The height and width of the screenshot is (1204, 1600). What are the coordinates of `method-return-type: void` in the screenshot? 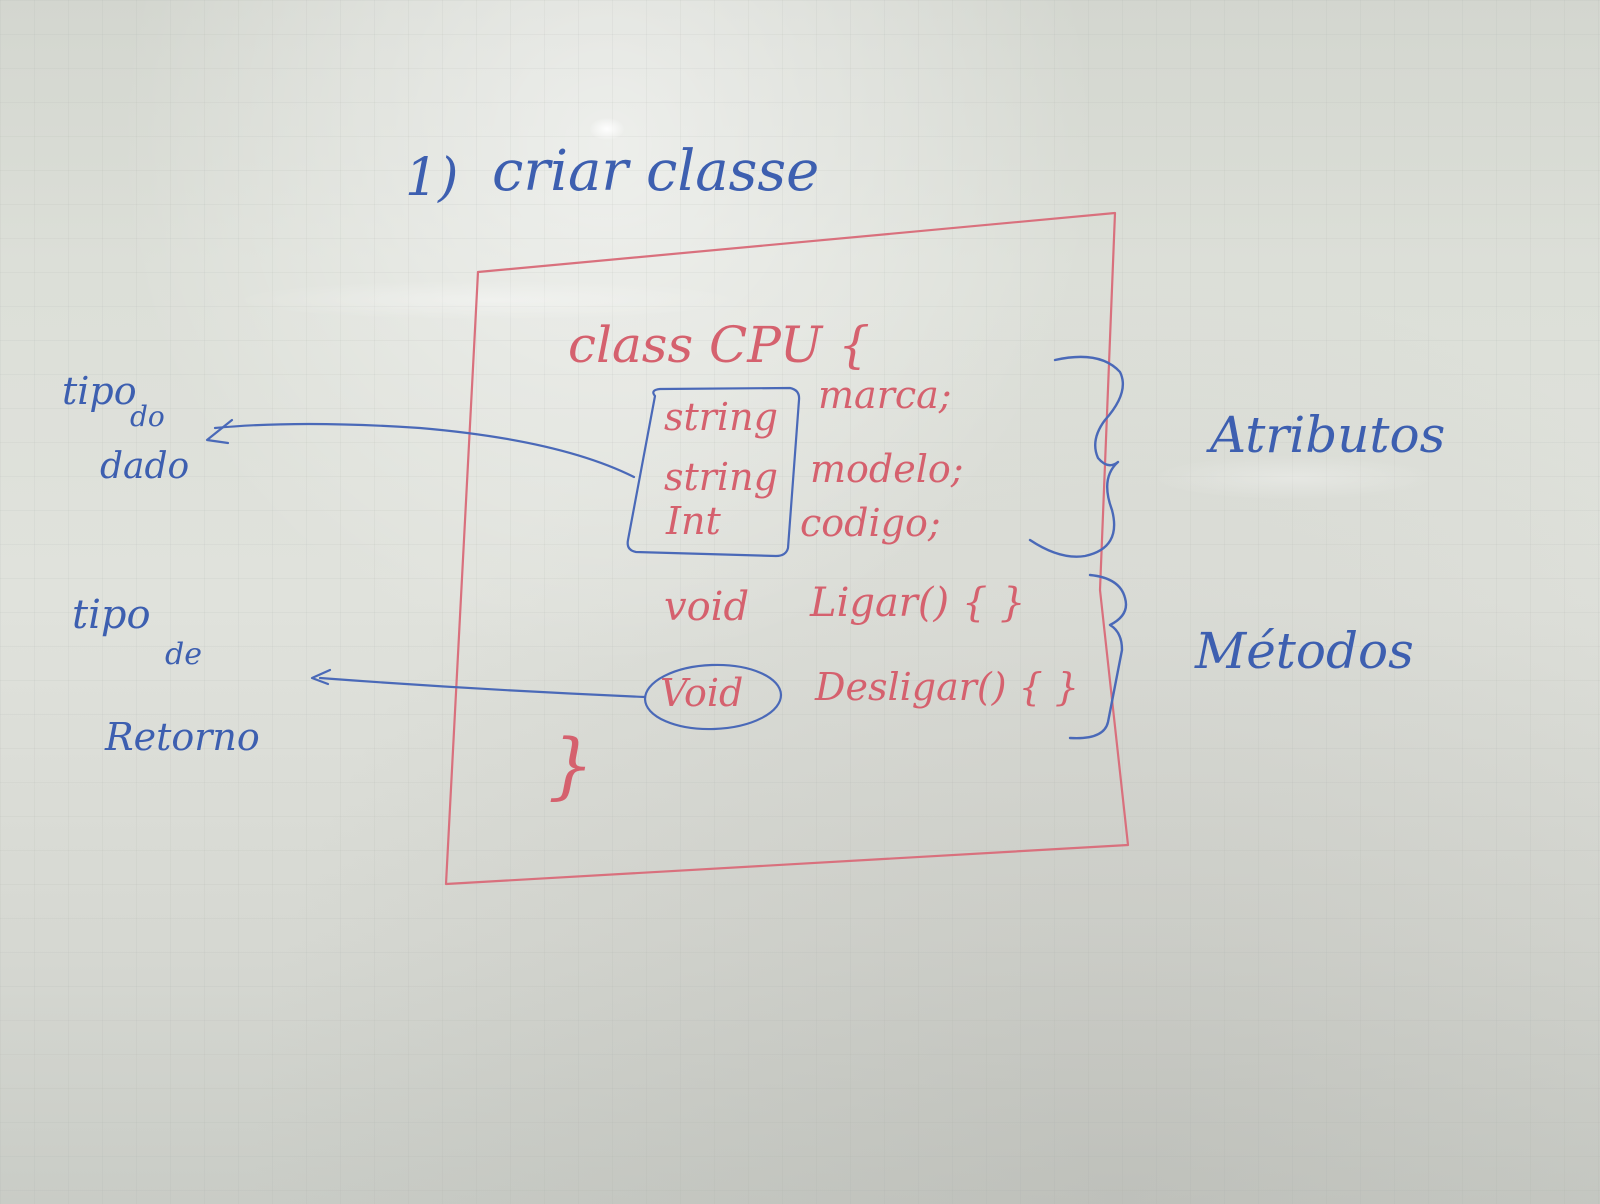 It's located at (706, 607).